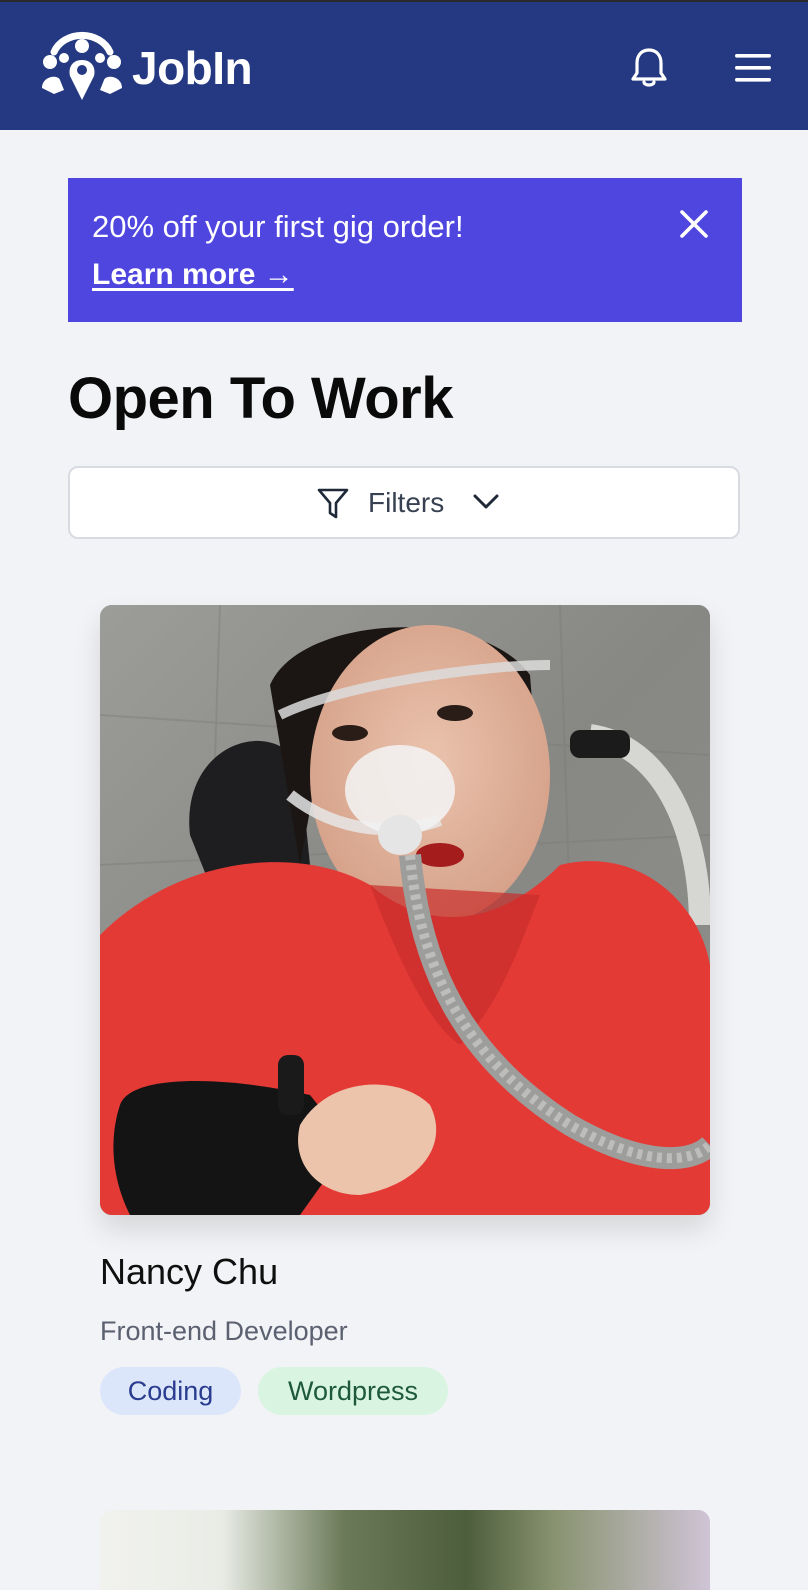 This screenshot has height=1590, width=808. What do you see at coordinates (192, 68) in the screenshot?
I see `brand-name: JobIn` at bounding box center [192, 68].